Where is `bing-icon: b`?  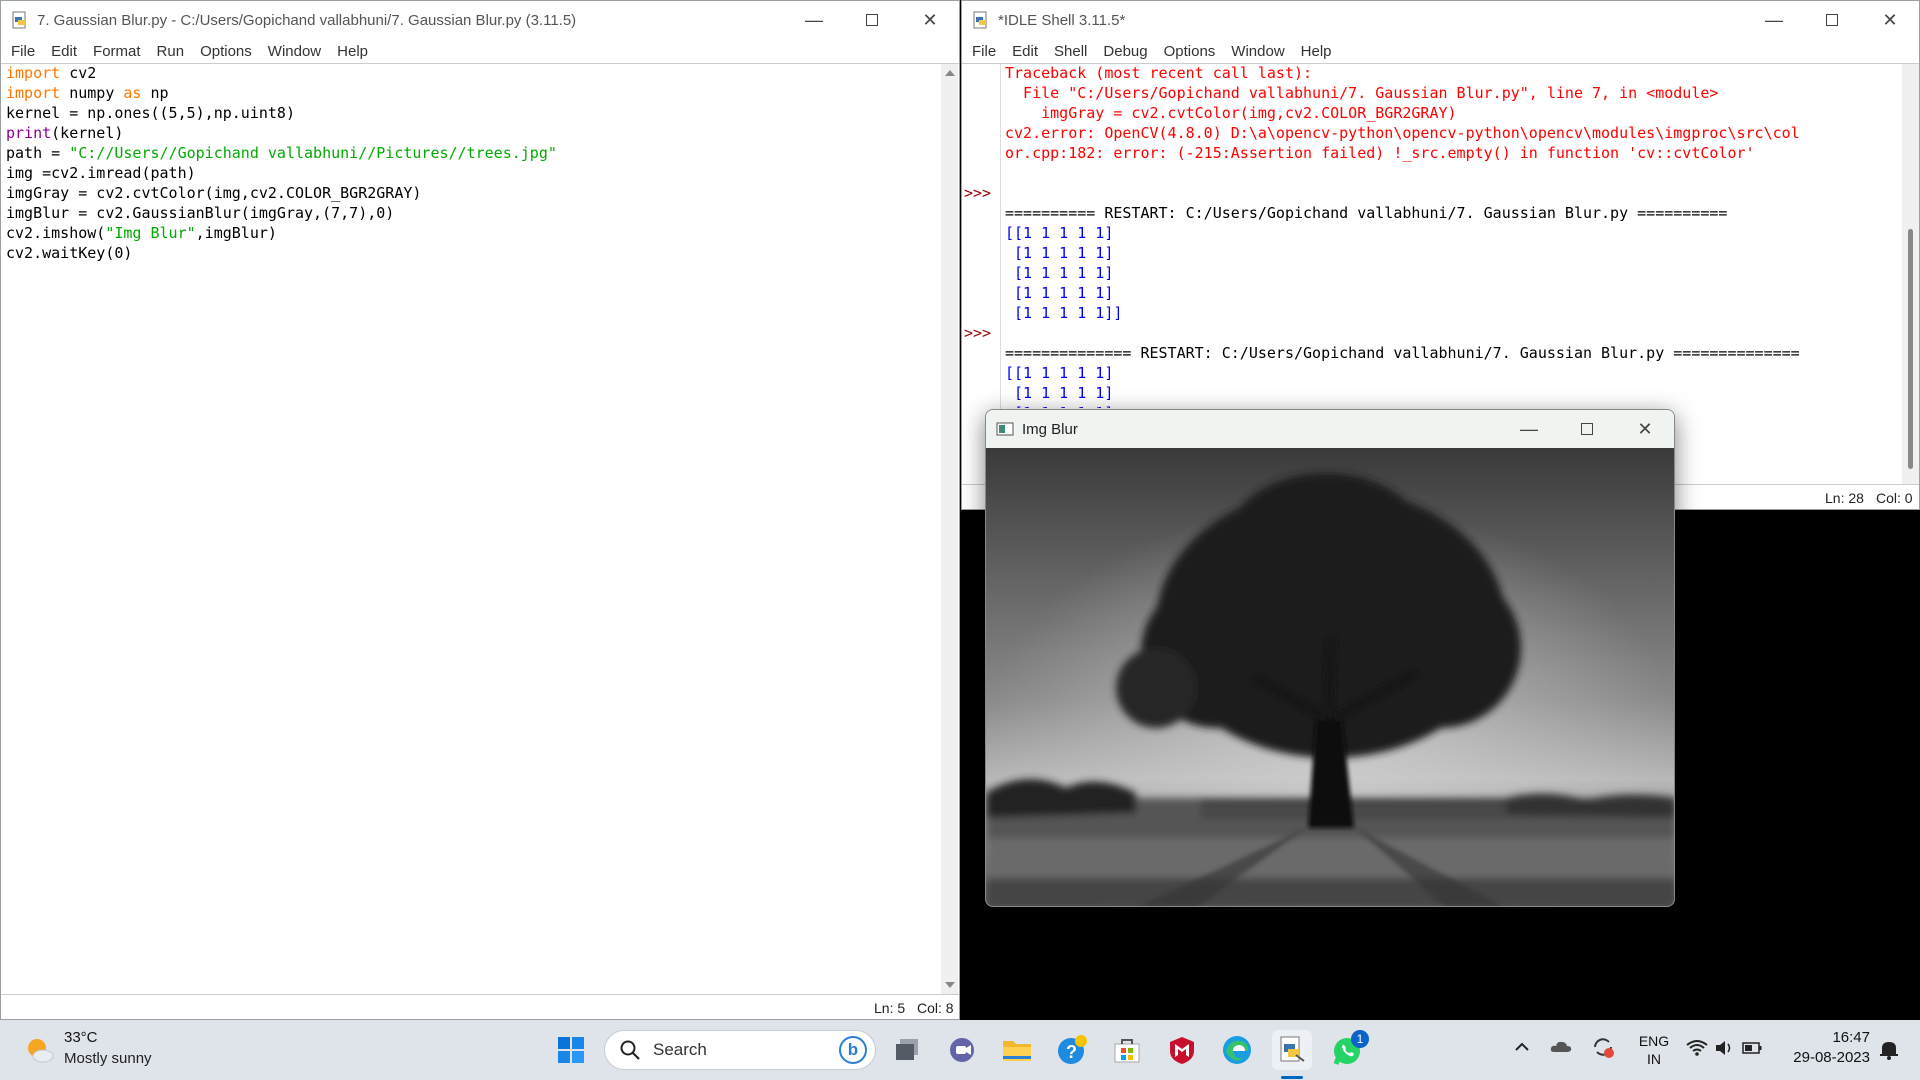 bing-icon: b is located at coordinates (853, 1050).